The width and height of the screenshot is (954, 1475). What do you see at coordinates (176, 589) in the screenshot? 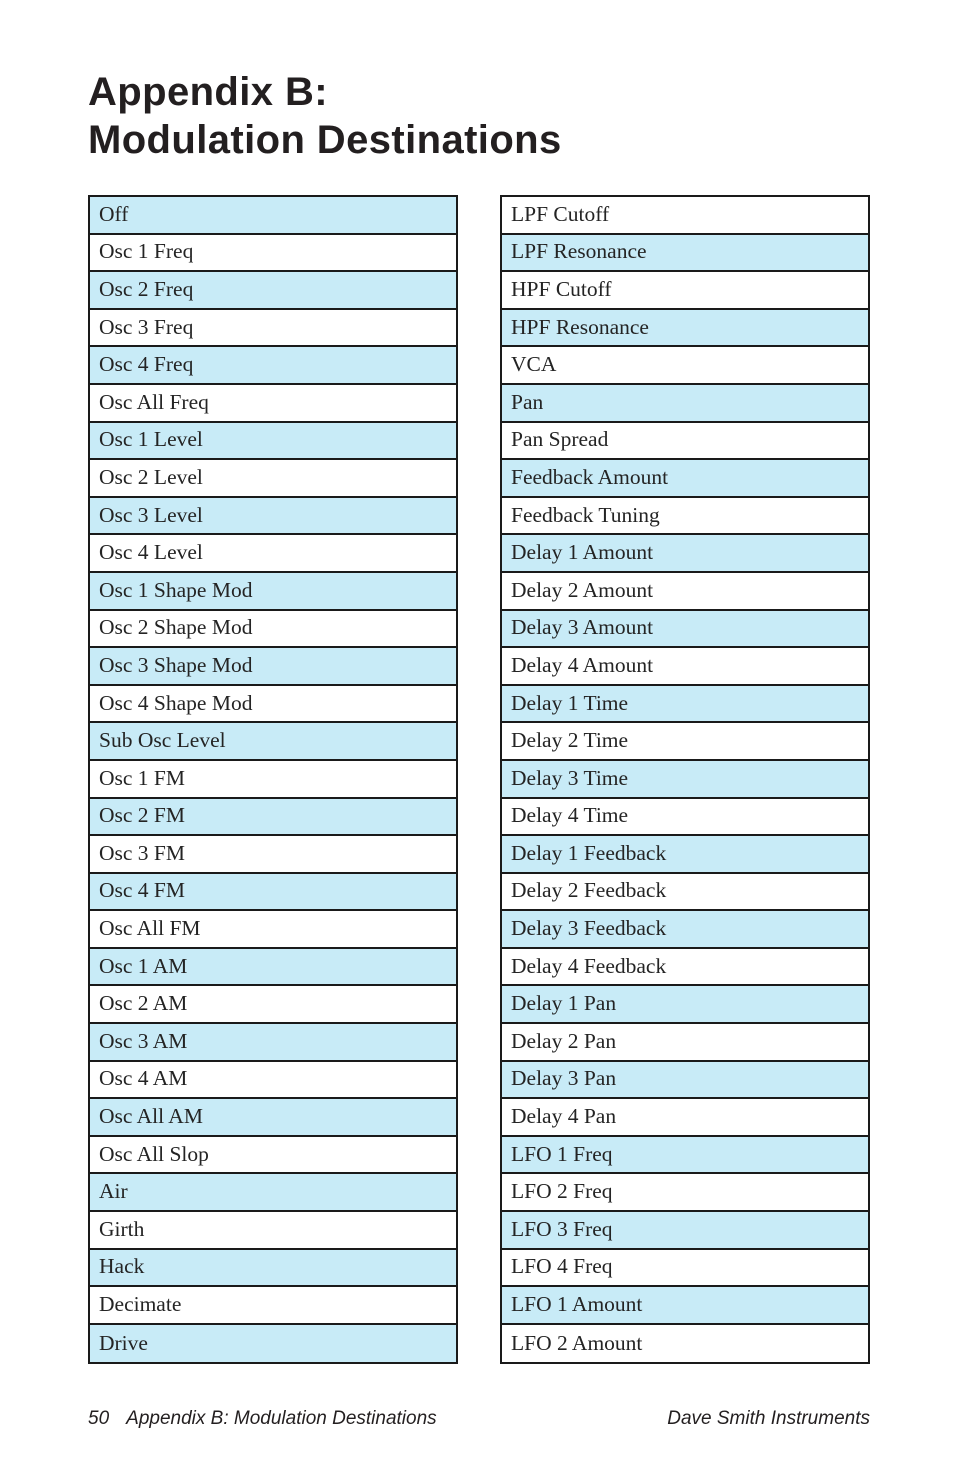
I see `modulation-destination-label: Osc 1 Shape Mod` at bounding box center [176, 589].